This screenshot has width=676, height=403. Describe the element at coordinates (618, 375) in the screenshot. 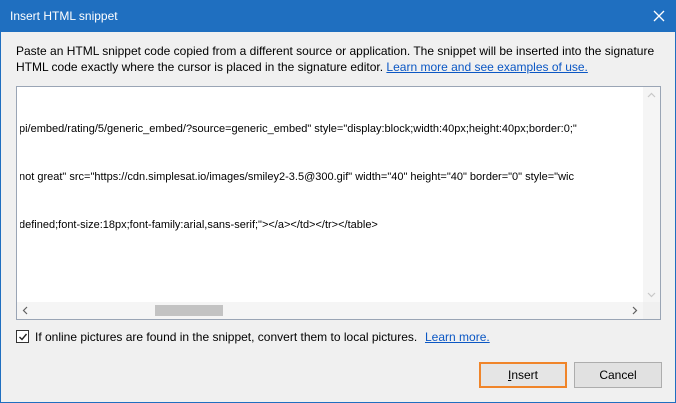

I see `cancel-button: Cancel` at that location.